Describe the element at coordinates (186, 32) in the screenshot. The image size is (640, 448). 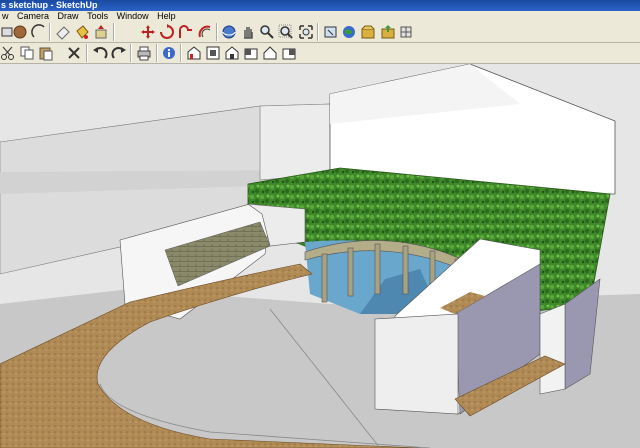
I see `follow-me-icon` at that location.